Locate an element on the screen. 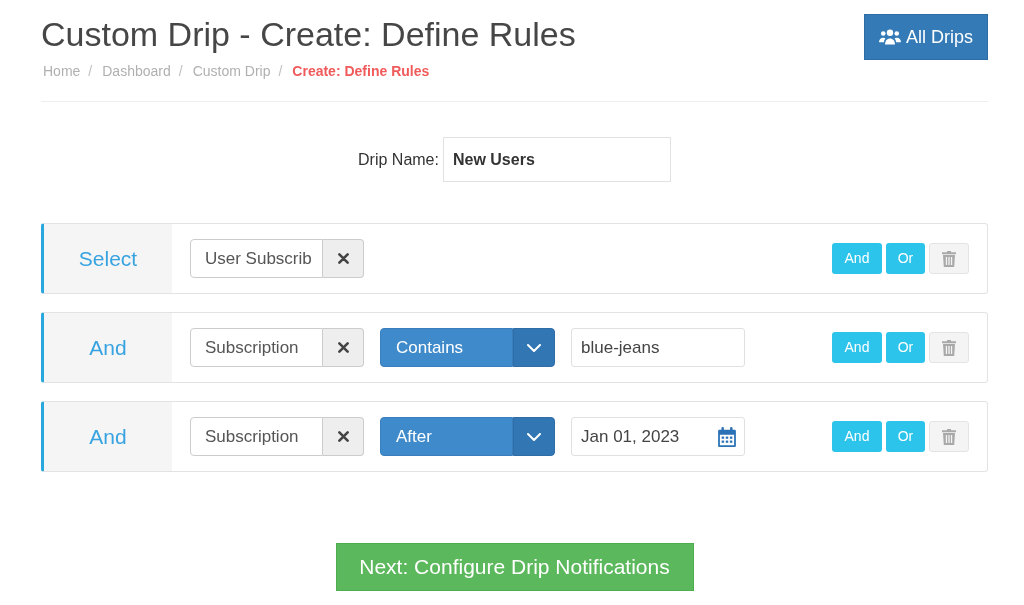 The height and width of the screenshot is (605, 1024). operator-dropdown: After is located at coordinates (446, 436).